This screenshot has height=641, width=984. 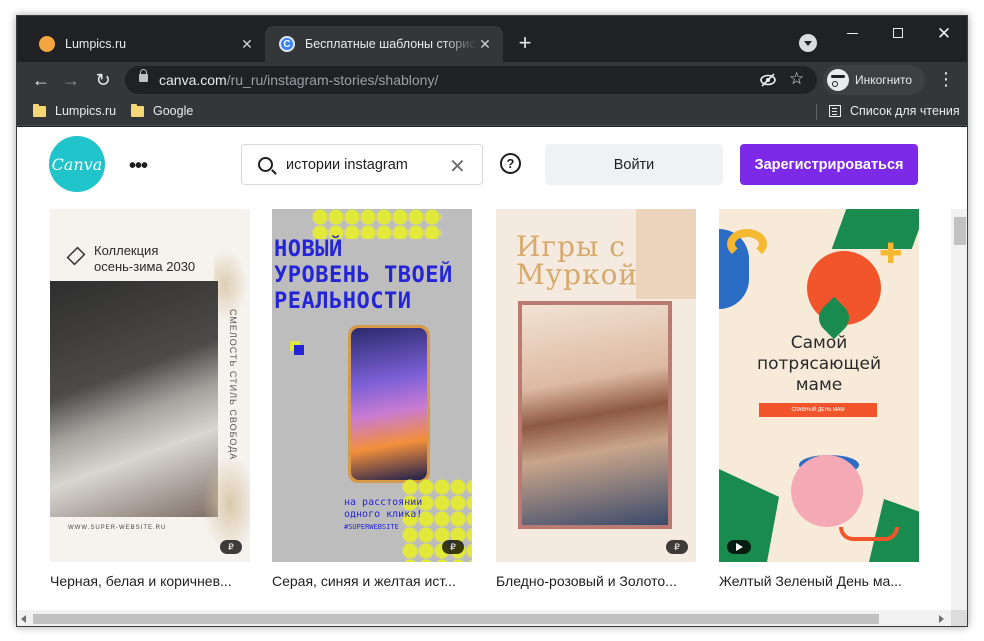 I want to click on search-box: ✕, so click(x=362, y=164).